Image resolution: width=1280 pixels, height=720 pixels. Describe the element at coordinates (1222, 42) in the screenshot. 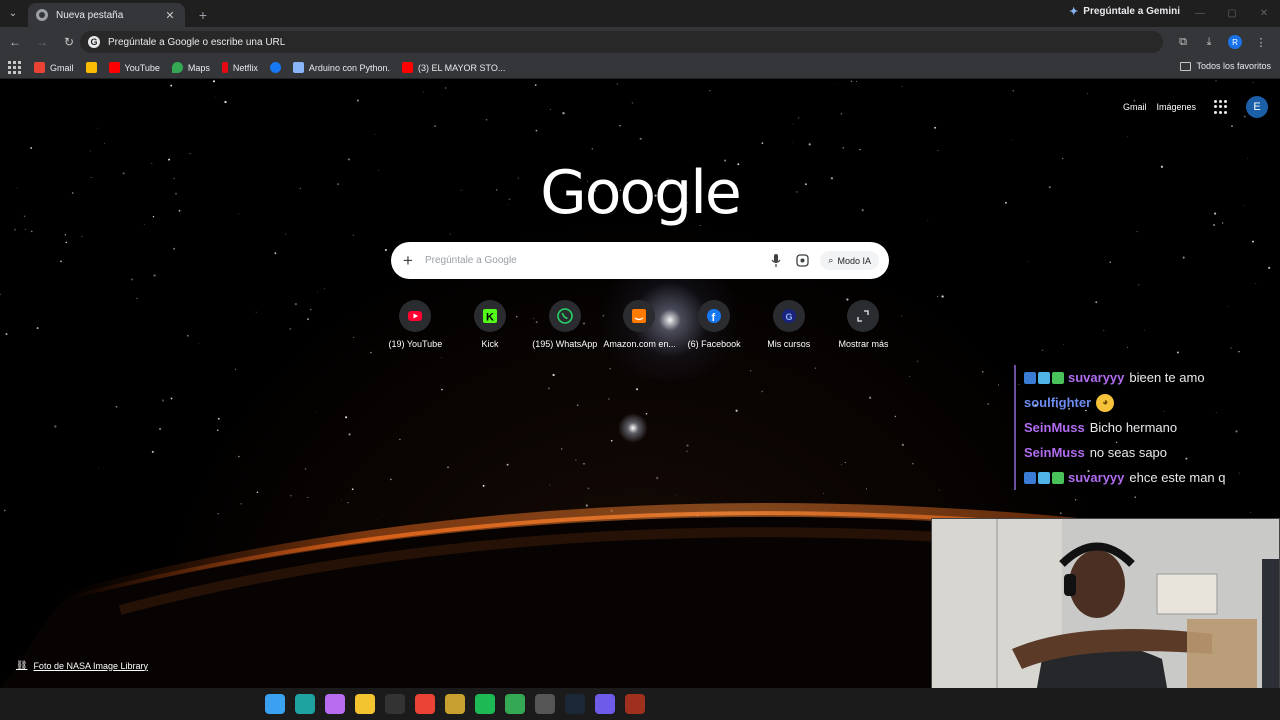

I see `toolbar-right-tools: ⧉ ⤓ R ⋮` at that location.